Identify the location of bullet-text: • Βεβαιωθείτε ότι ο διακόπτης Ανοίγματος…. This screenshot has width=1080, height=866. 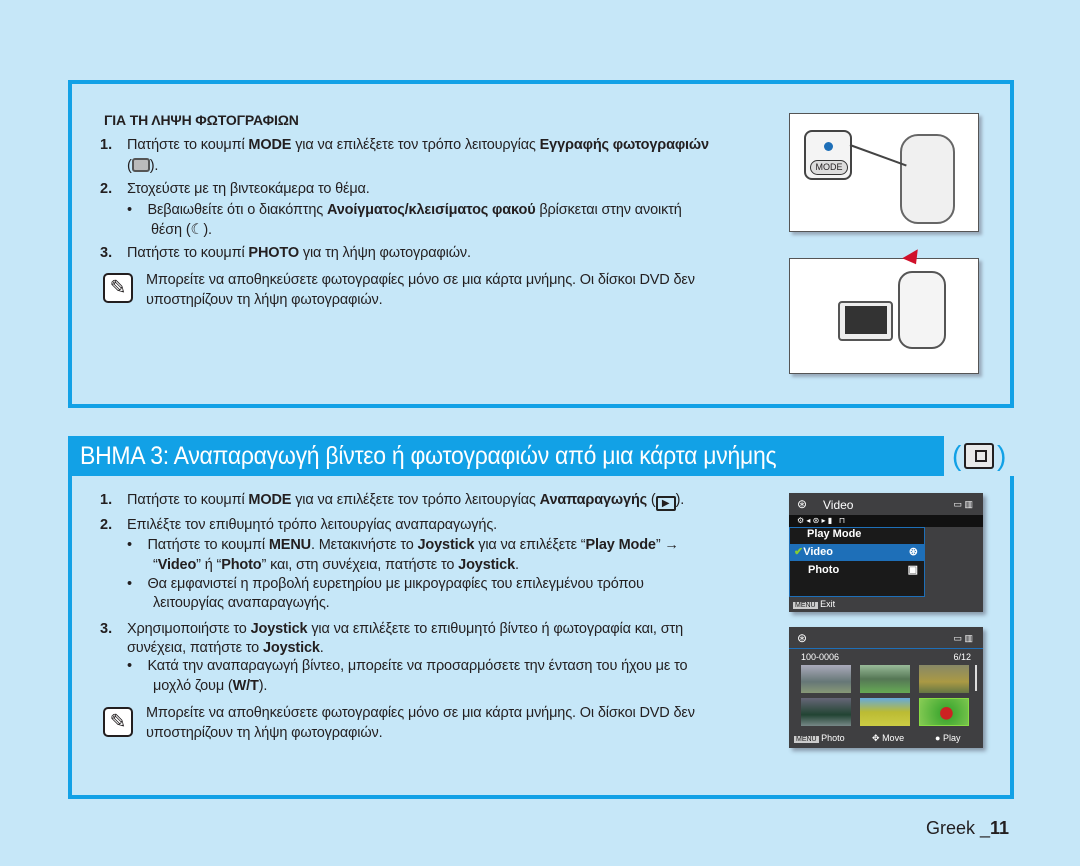
(404, 210).